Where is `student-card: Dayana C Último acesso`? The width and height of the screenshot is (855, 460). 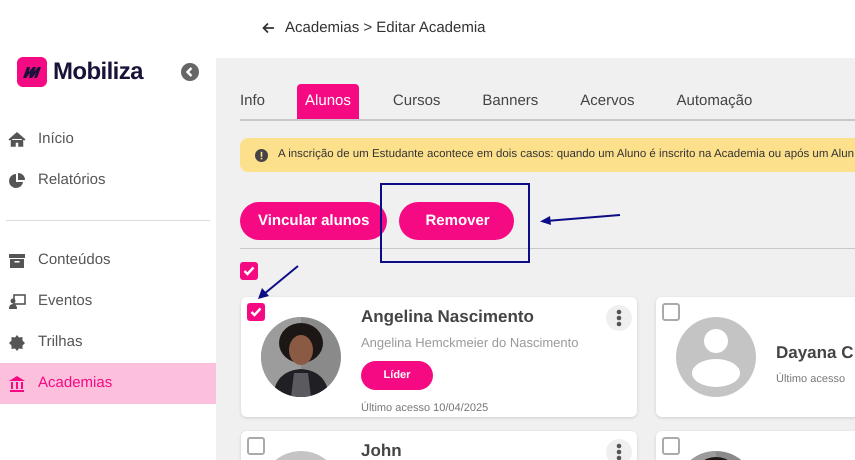 student-card: Dayana C Último acesso is located at coordinates (755, 357).